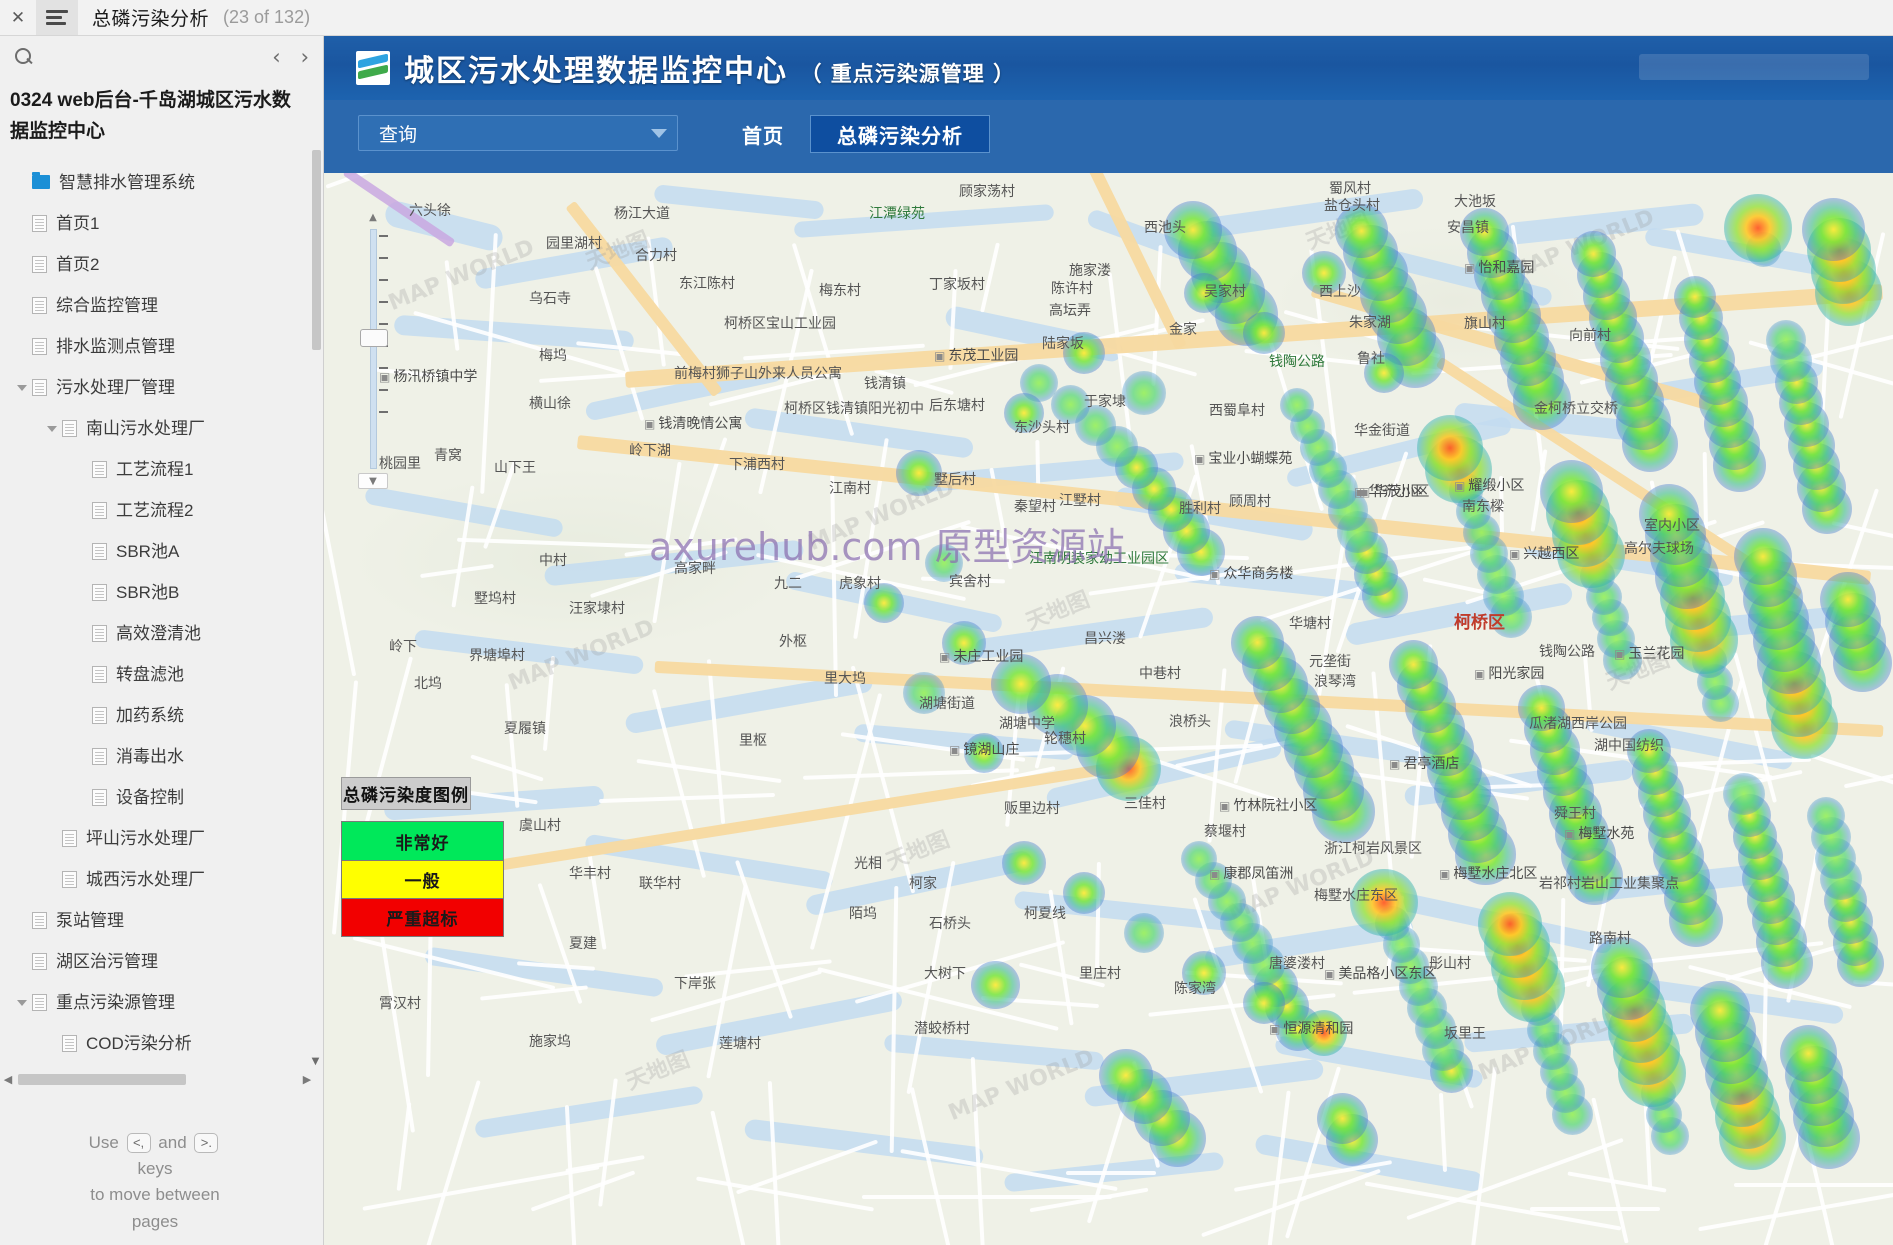  I want to click on scroll-right-arrow: ▶, so click(306, 1079).